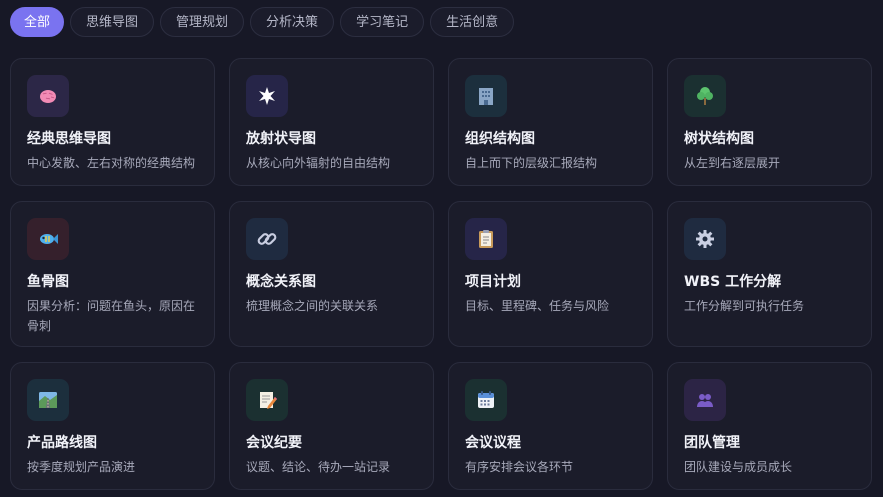 This screenshot has height=497, width=883. I want to click on card-title: 概念关系图, so click(281, 282).